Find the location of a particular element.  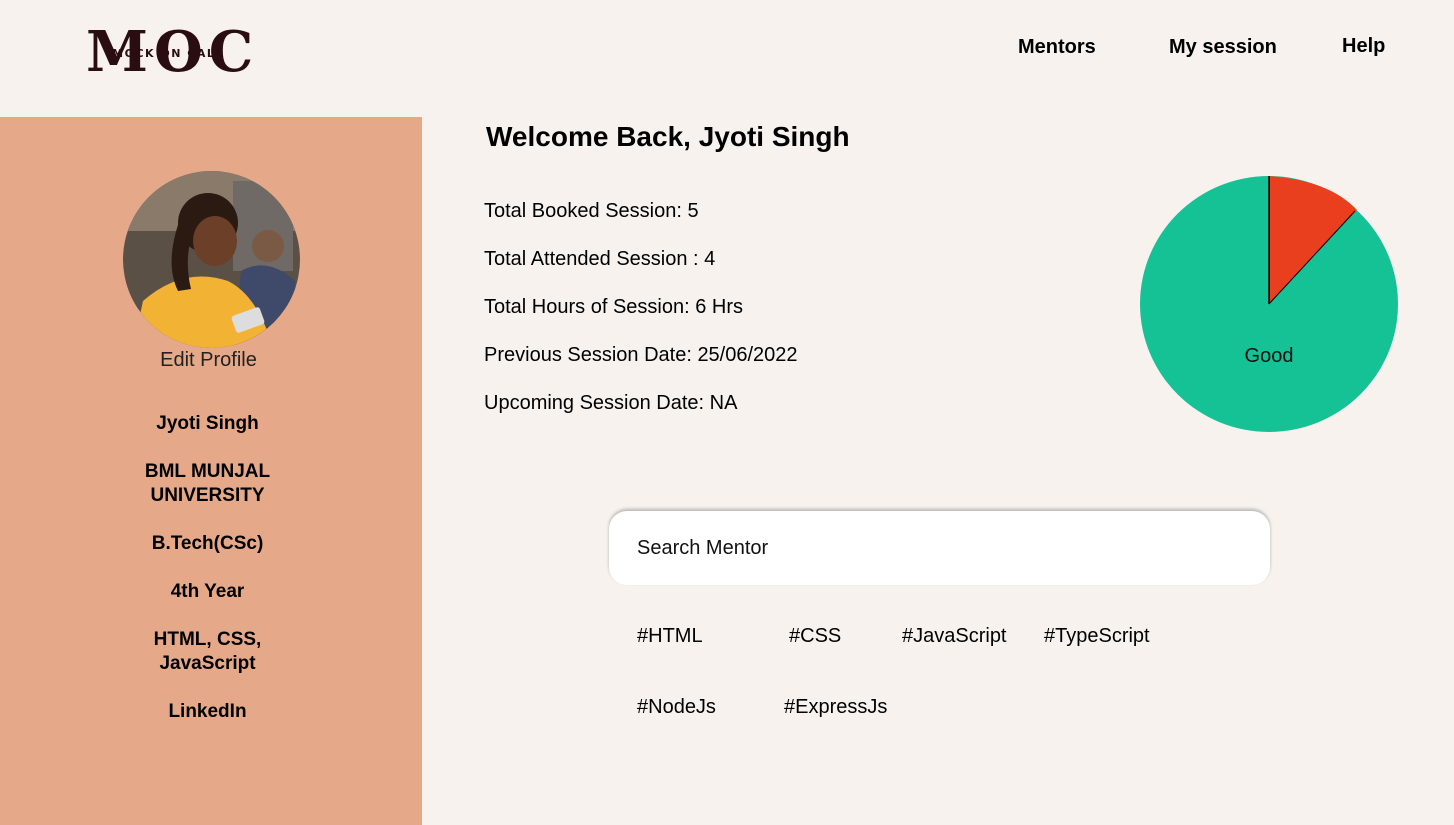

profile-skills: HTML, CSS, JavaScript is located at coordinates (207, 652).